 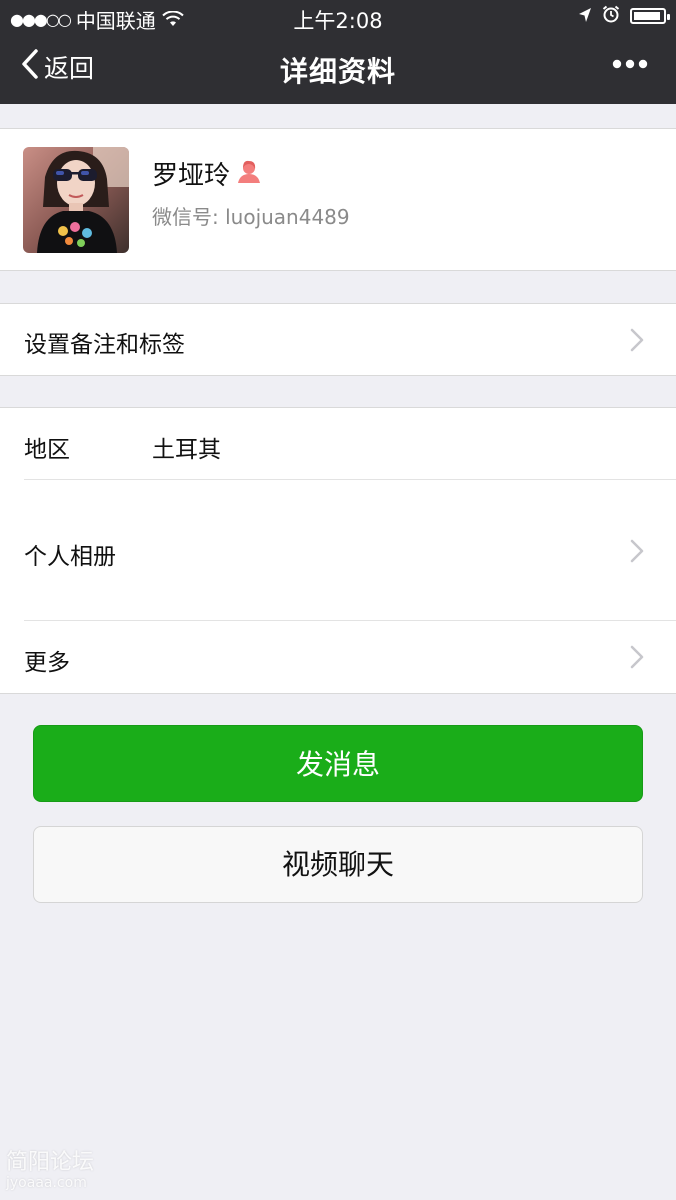 I want to click on more-dots-icon, so click(x=630, y=63).